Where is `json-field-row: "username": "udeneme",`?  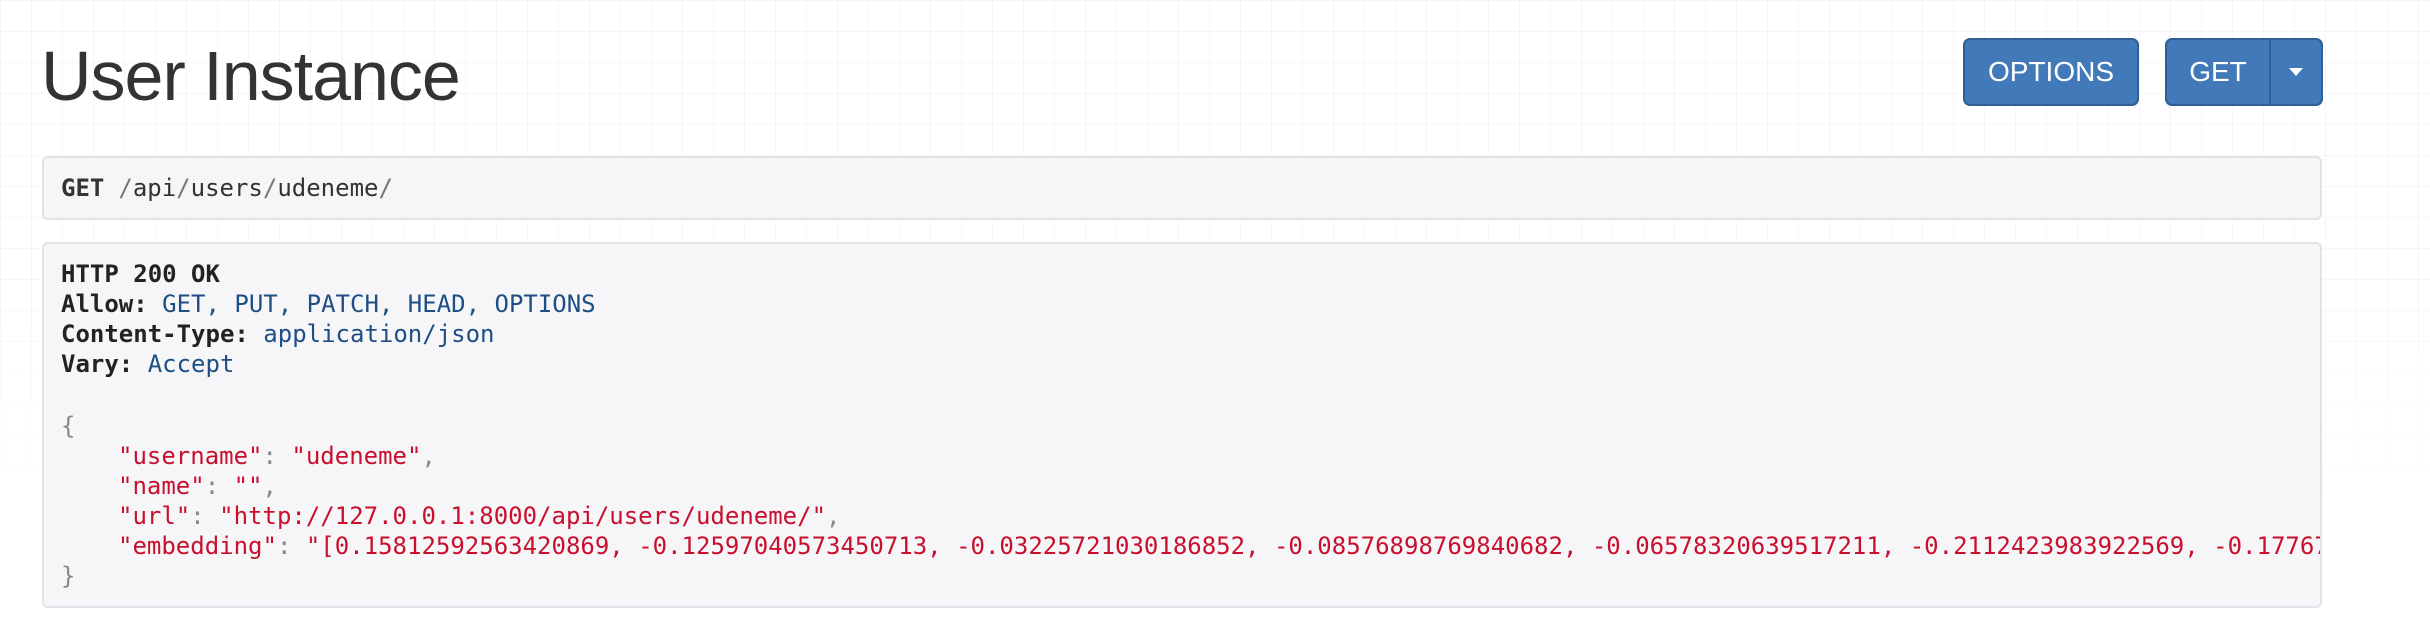 json-field-row: "username": "udeneme", is located at coordinates (277, 456).